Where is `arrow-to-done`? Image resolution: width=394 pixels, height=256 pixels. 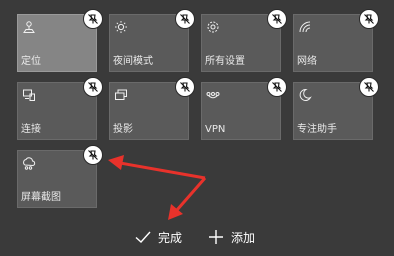 arrow-to-done is located at coordinates (191, 194).